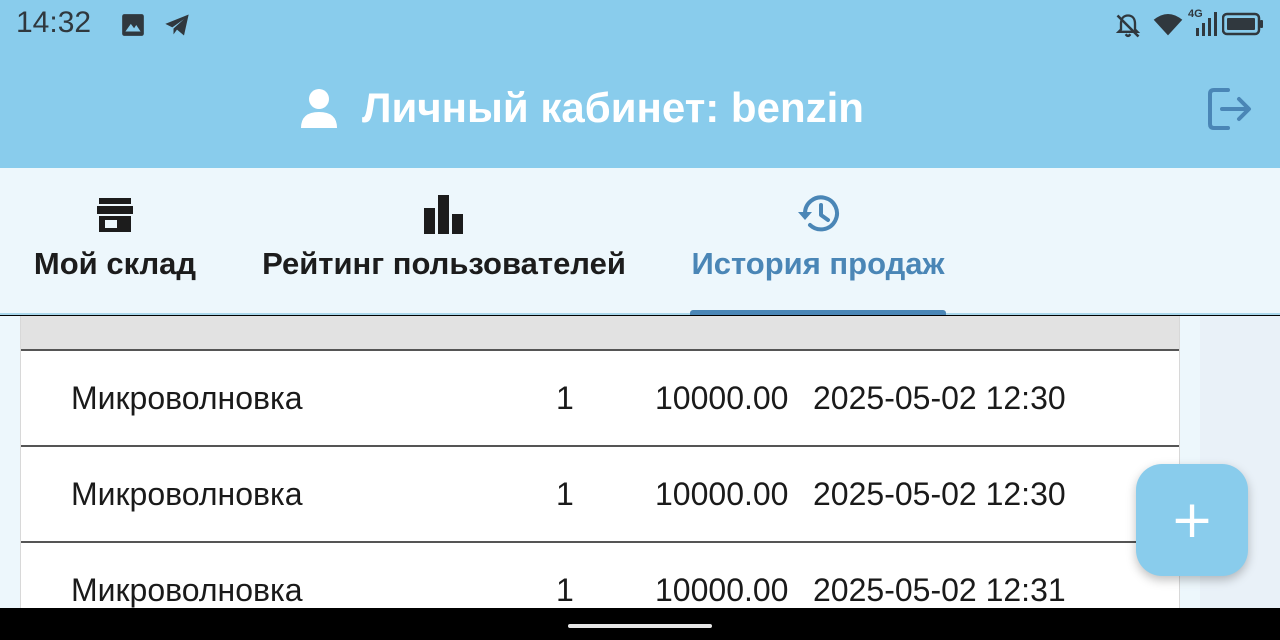  Describe the element at coordinates (1168, 24) in the screenshot. I see `wifi-icon` at that location.